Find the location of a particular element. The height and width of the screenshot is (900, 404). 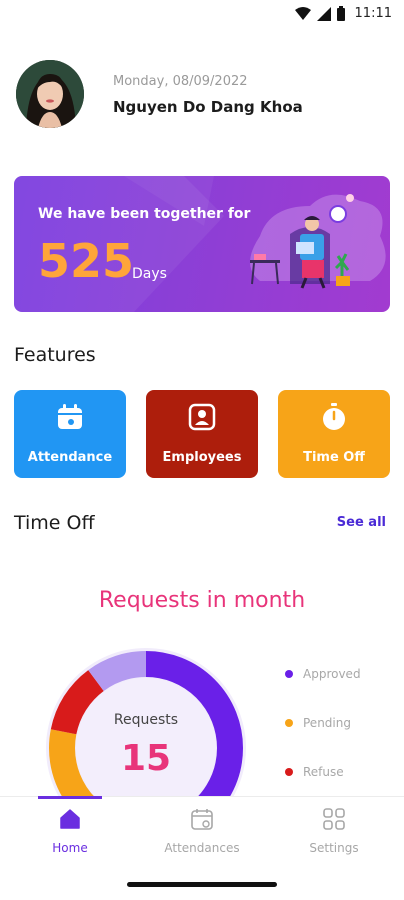

status-time: 11:11 is located at coordinates (373, 13).